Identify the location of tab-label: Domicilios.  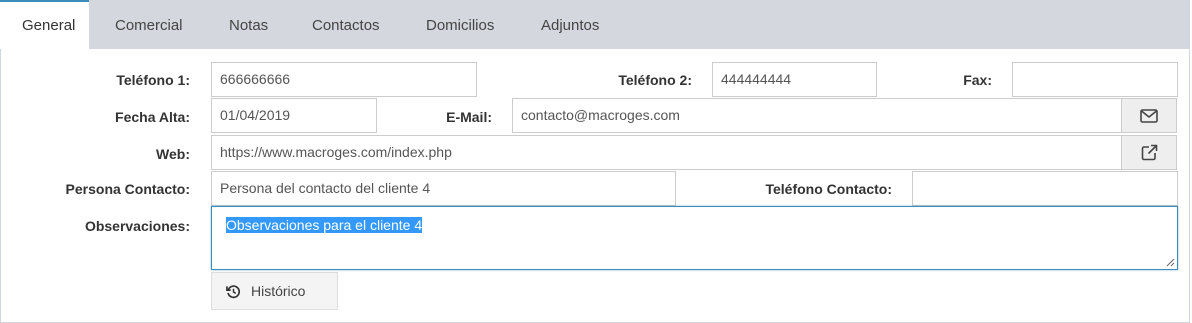
(460, 25).